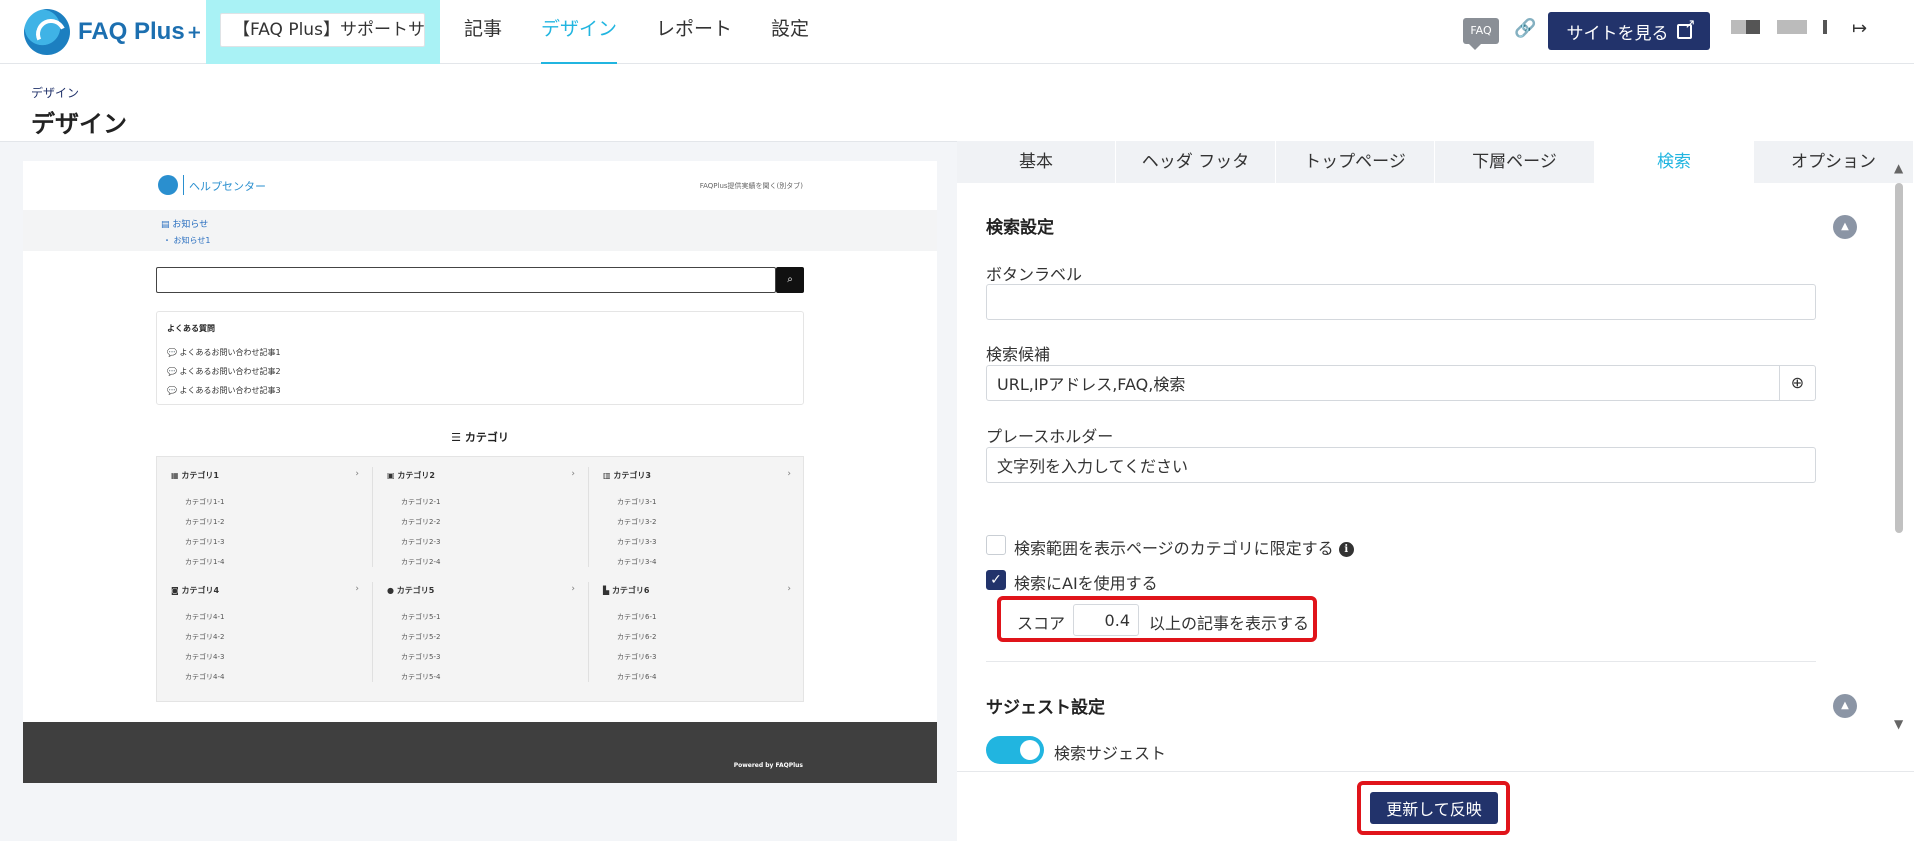  Describe the element at coordinates (1685, 28) in the screenshot. I see `external-link-icon` at that location.